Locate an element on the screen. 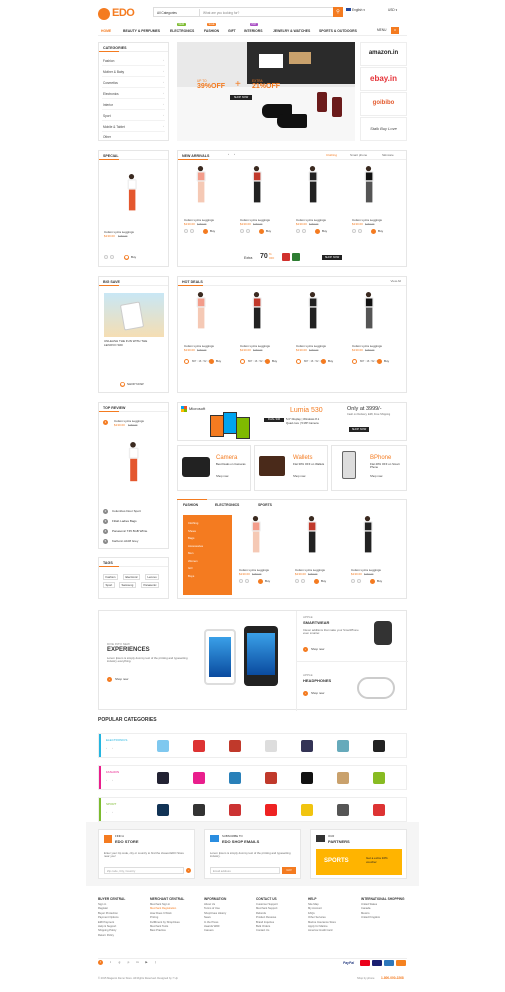  footer-link: United Kingdom is located at coordinates (385, 918).